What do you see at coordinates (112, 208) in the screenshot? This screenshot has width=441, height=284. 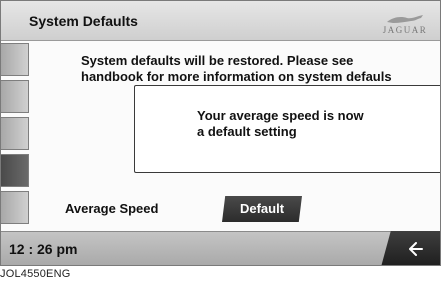 I see `setting-label: Average Speed` at bounding box center [112, 208].